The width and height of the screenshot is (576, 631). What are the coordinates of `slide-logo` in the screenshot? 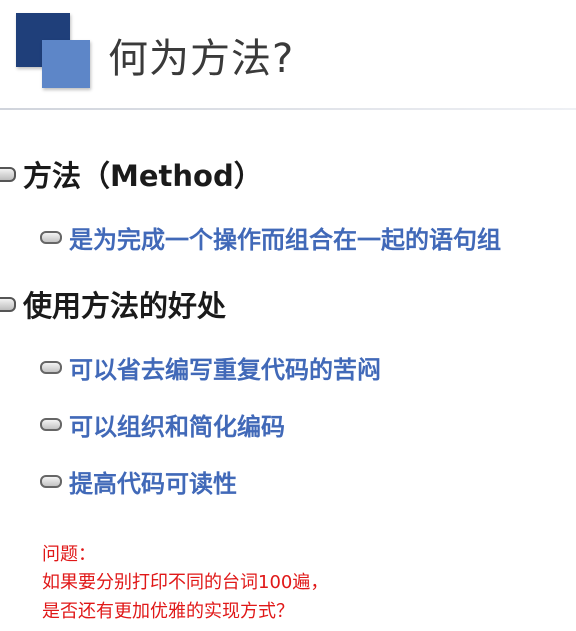 It's located at (55, 52).